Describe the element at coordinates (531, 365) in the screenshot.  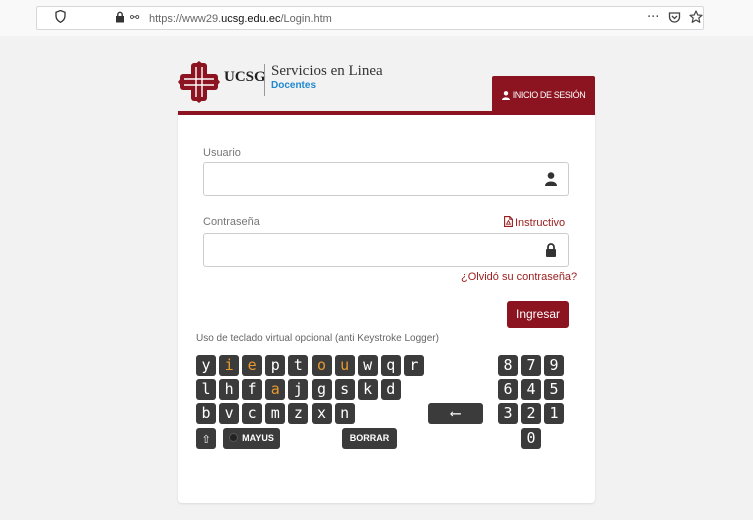
I see `key-7: 7` at that location.